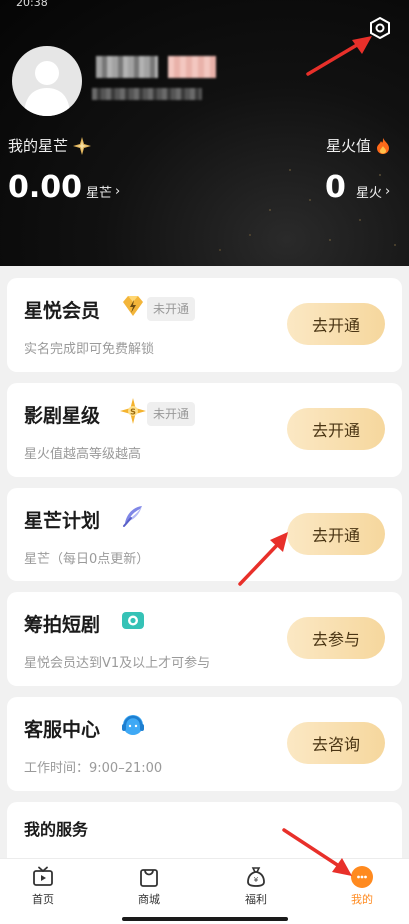 This screenshot has height=924, width=409. I want to click on consult-button: 去咨询, so click(336, 743).